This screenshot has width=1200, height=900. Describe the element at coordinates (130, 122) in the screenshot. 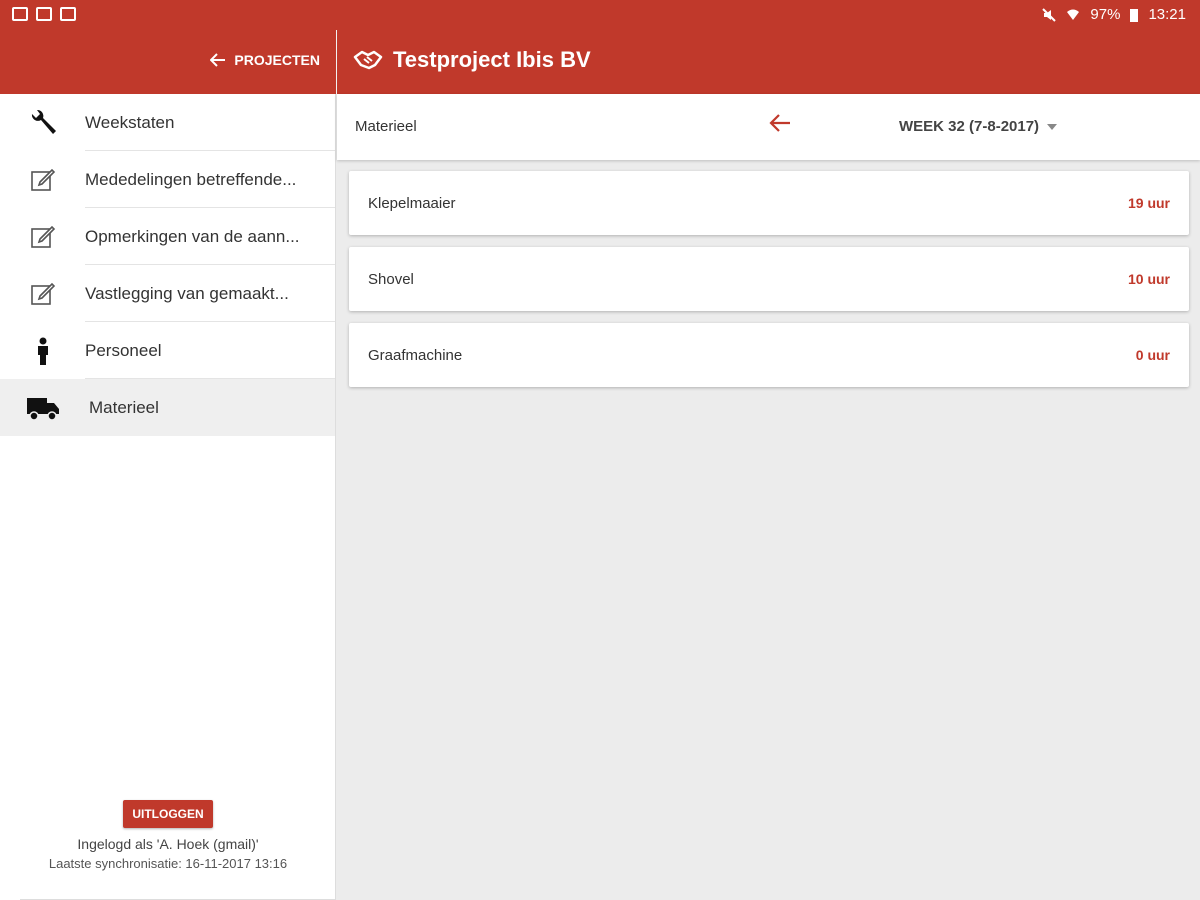

I see `sidebar-item-label: Weekstaten` at that location.